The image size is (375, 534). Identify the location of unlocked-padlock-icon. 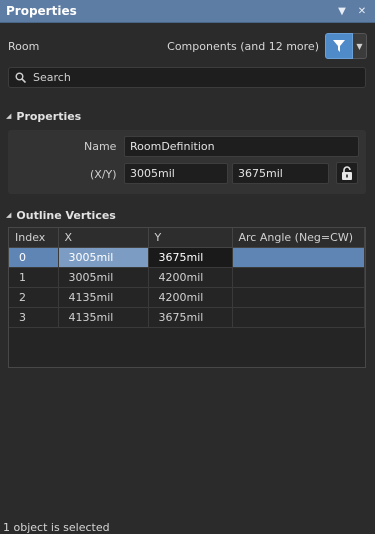
(347, 173).